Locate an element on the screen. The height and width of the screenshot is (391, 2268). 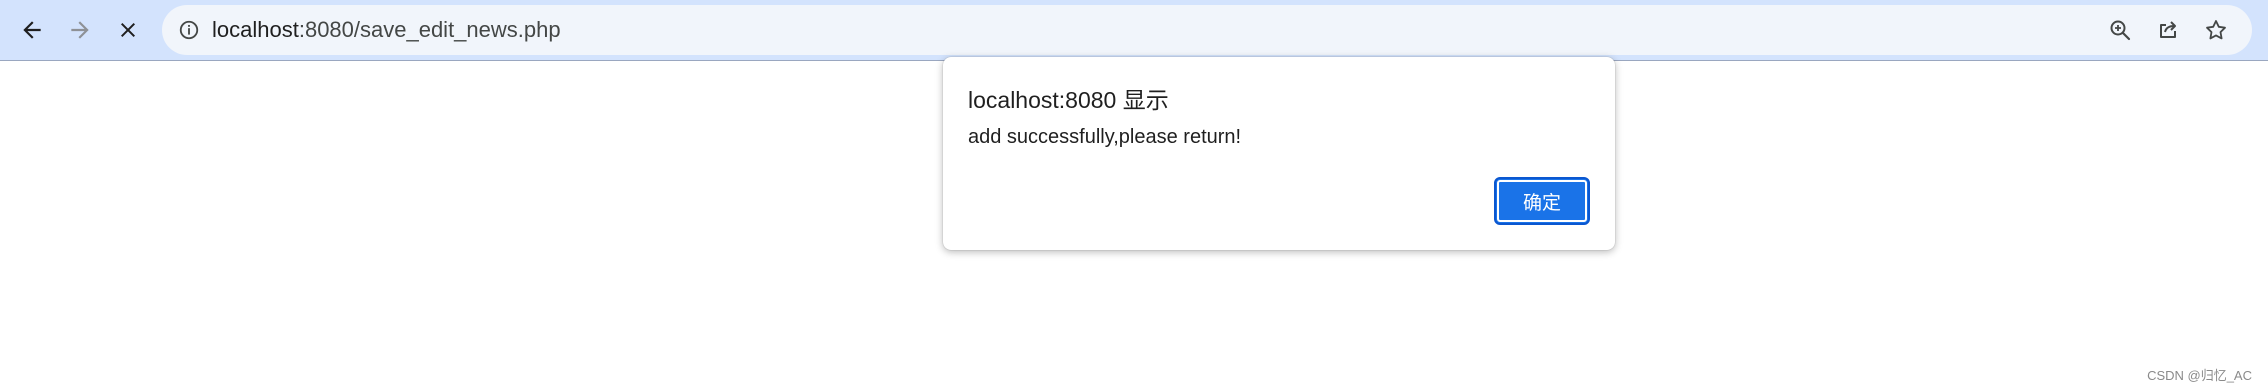
info-icon is located at coordinates (189, 30).